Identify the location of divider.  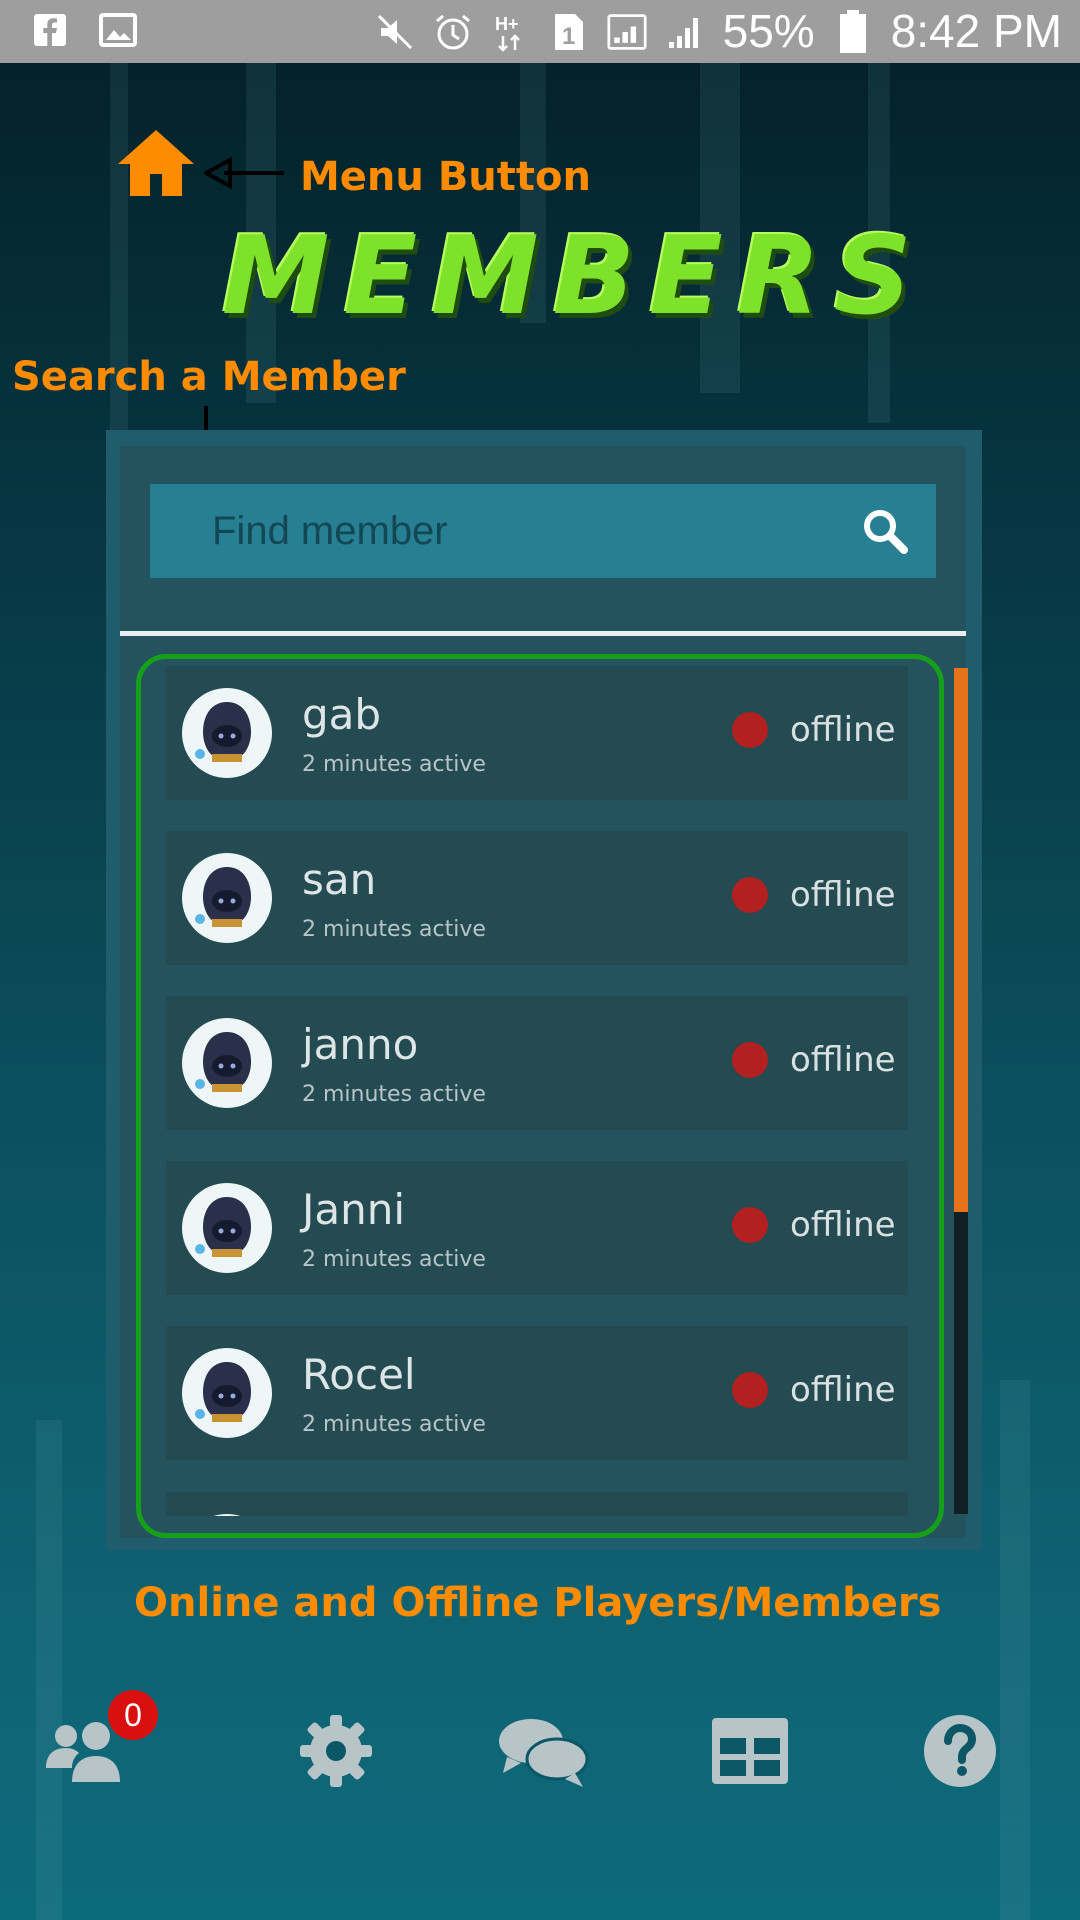
(543, 633).